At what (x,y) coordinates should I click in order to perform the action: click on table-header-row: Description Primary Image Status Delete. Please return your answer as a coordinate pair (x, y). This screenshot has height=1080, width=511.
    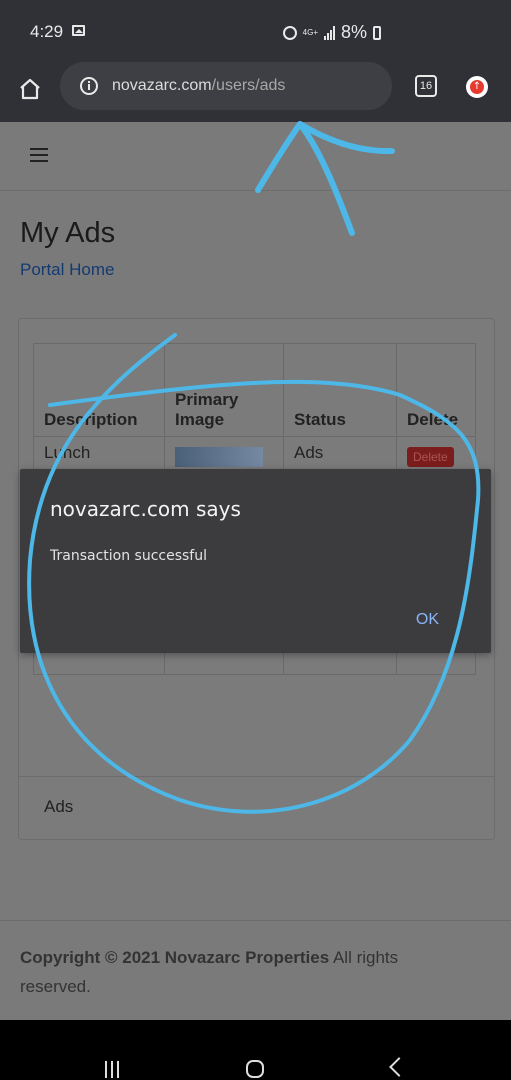
    Looking at the image, I should click on (254, 390).